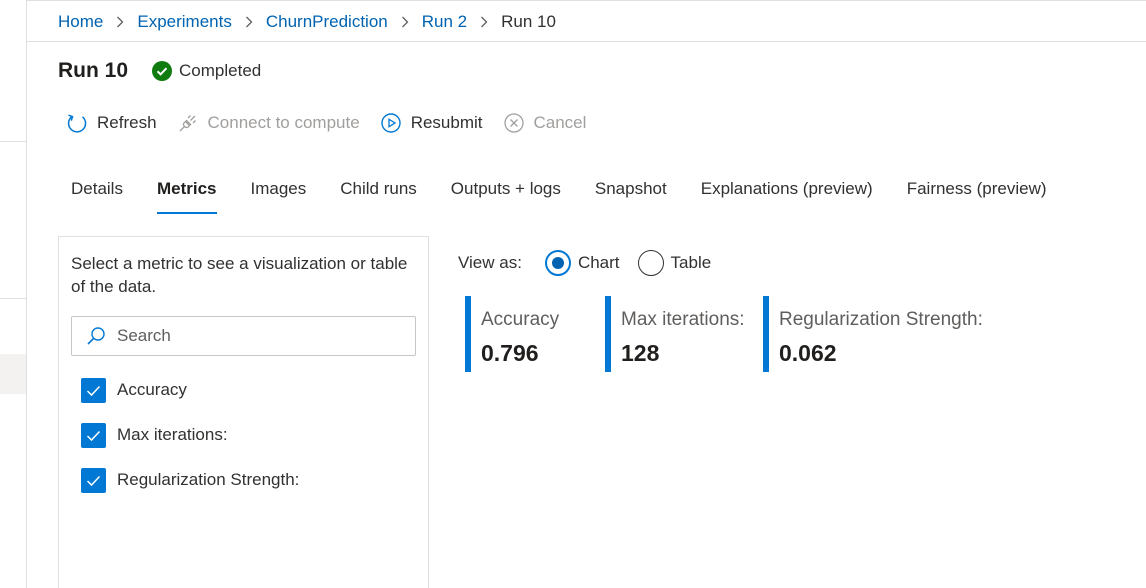  I want to click on radio-table: Table, so click(674, 263).